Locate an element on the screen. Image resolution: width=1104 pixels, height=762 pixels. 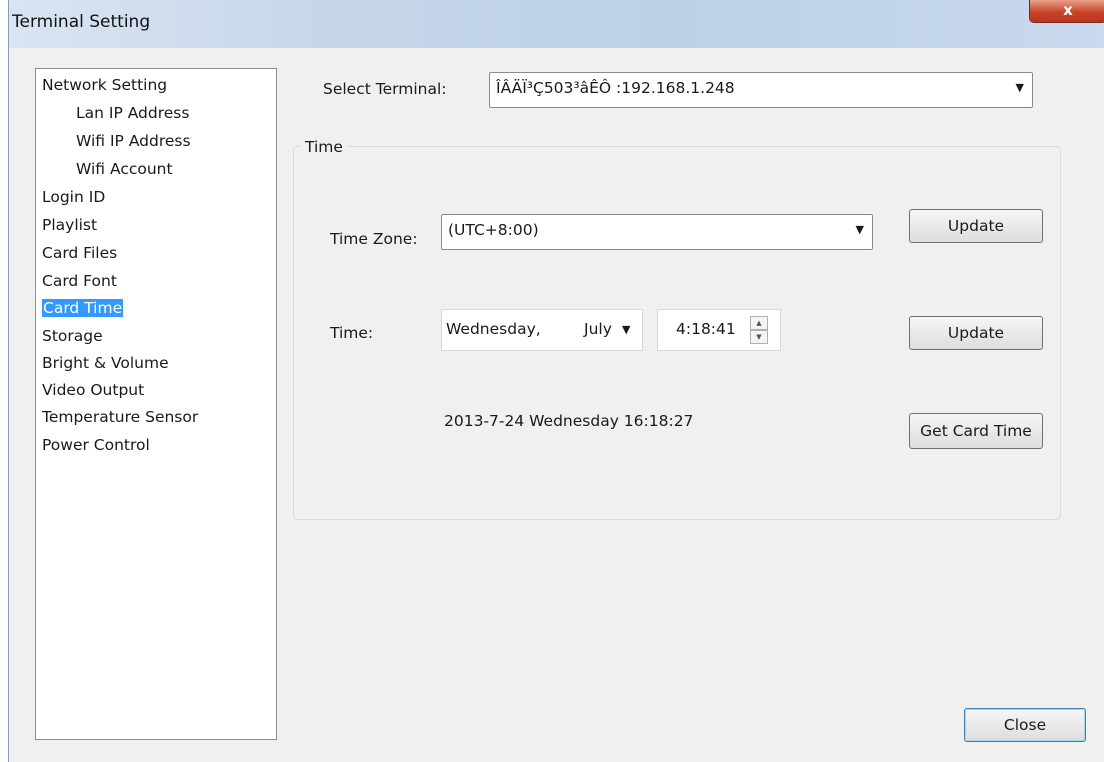
time-value: 4:18:41 is located at coordinates (706, 329).